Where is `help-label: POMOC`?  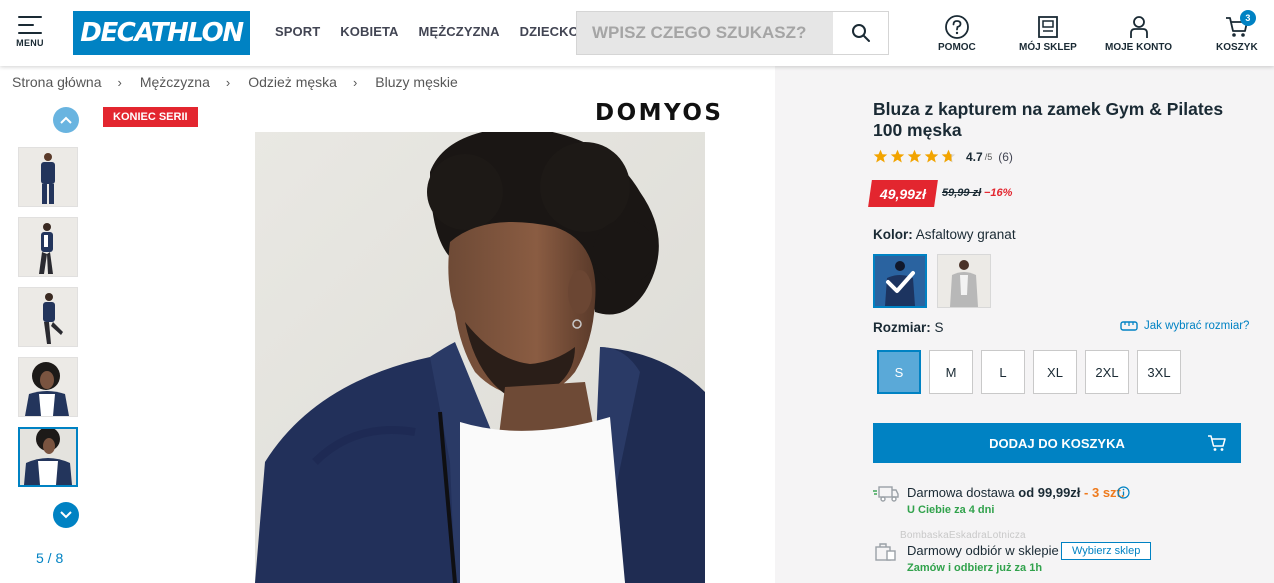
help-label: POMOC is located at coordinates (957, 47).